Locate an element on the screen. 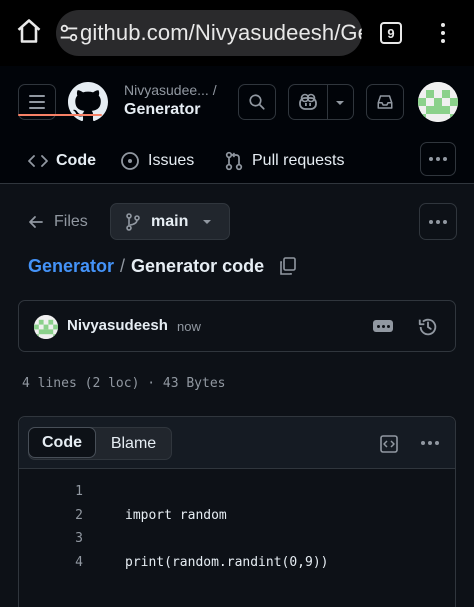 The width and height of the screenshot is (474, 607). url-text: github.com/Nivyasudeesh/Ge is located at coordinates (221, 33).